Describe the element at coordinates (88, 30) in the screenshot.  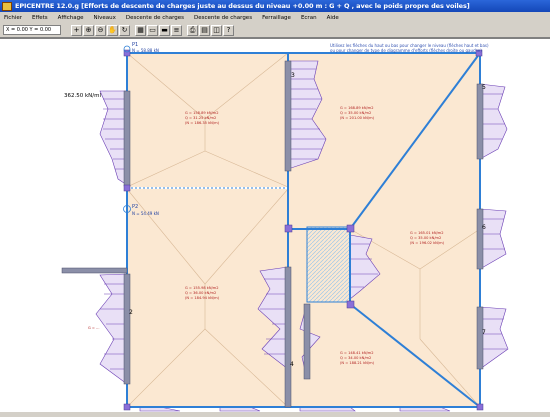
I see `zoom-in-icon: ⊕` at that location.